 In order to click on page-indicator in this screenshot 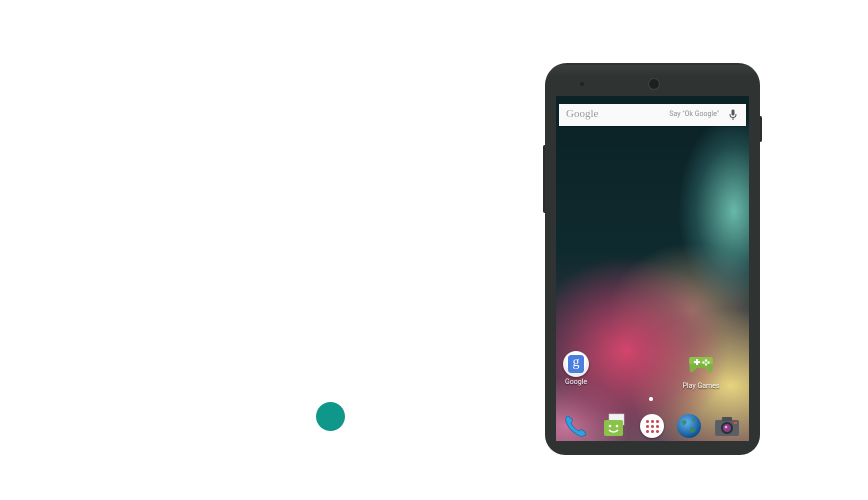, I will do `click(651, 399)`.